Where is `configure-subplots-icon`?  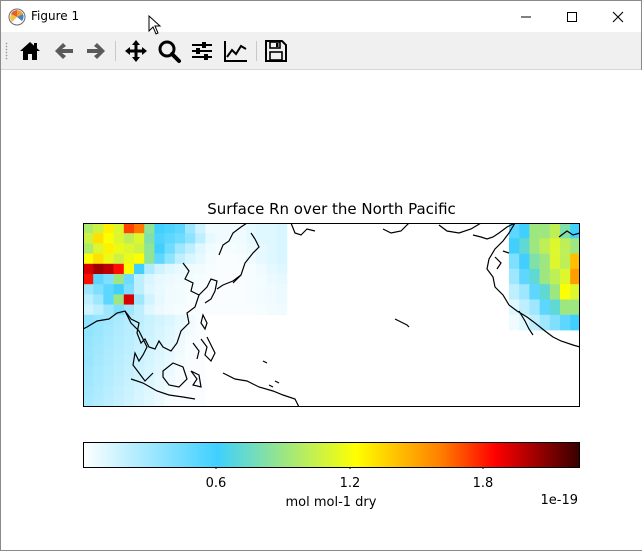
configure-subplots-icon is located at coordinates (202, 51).